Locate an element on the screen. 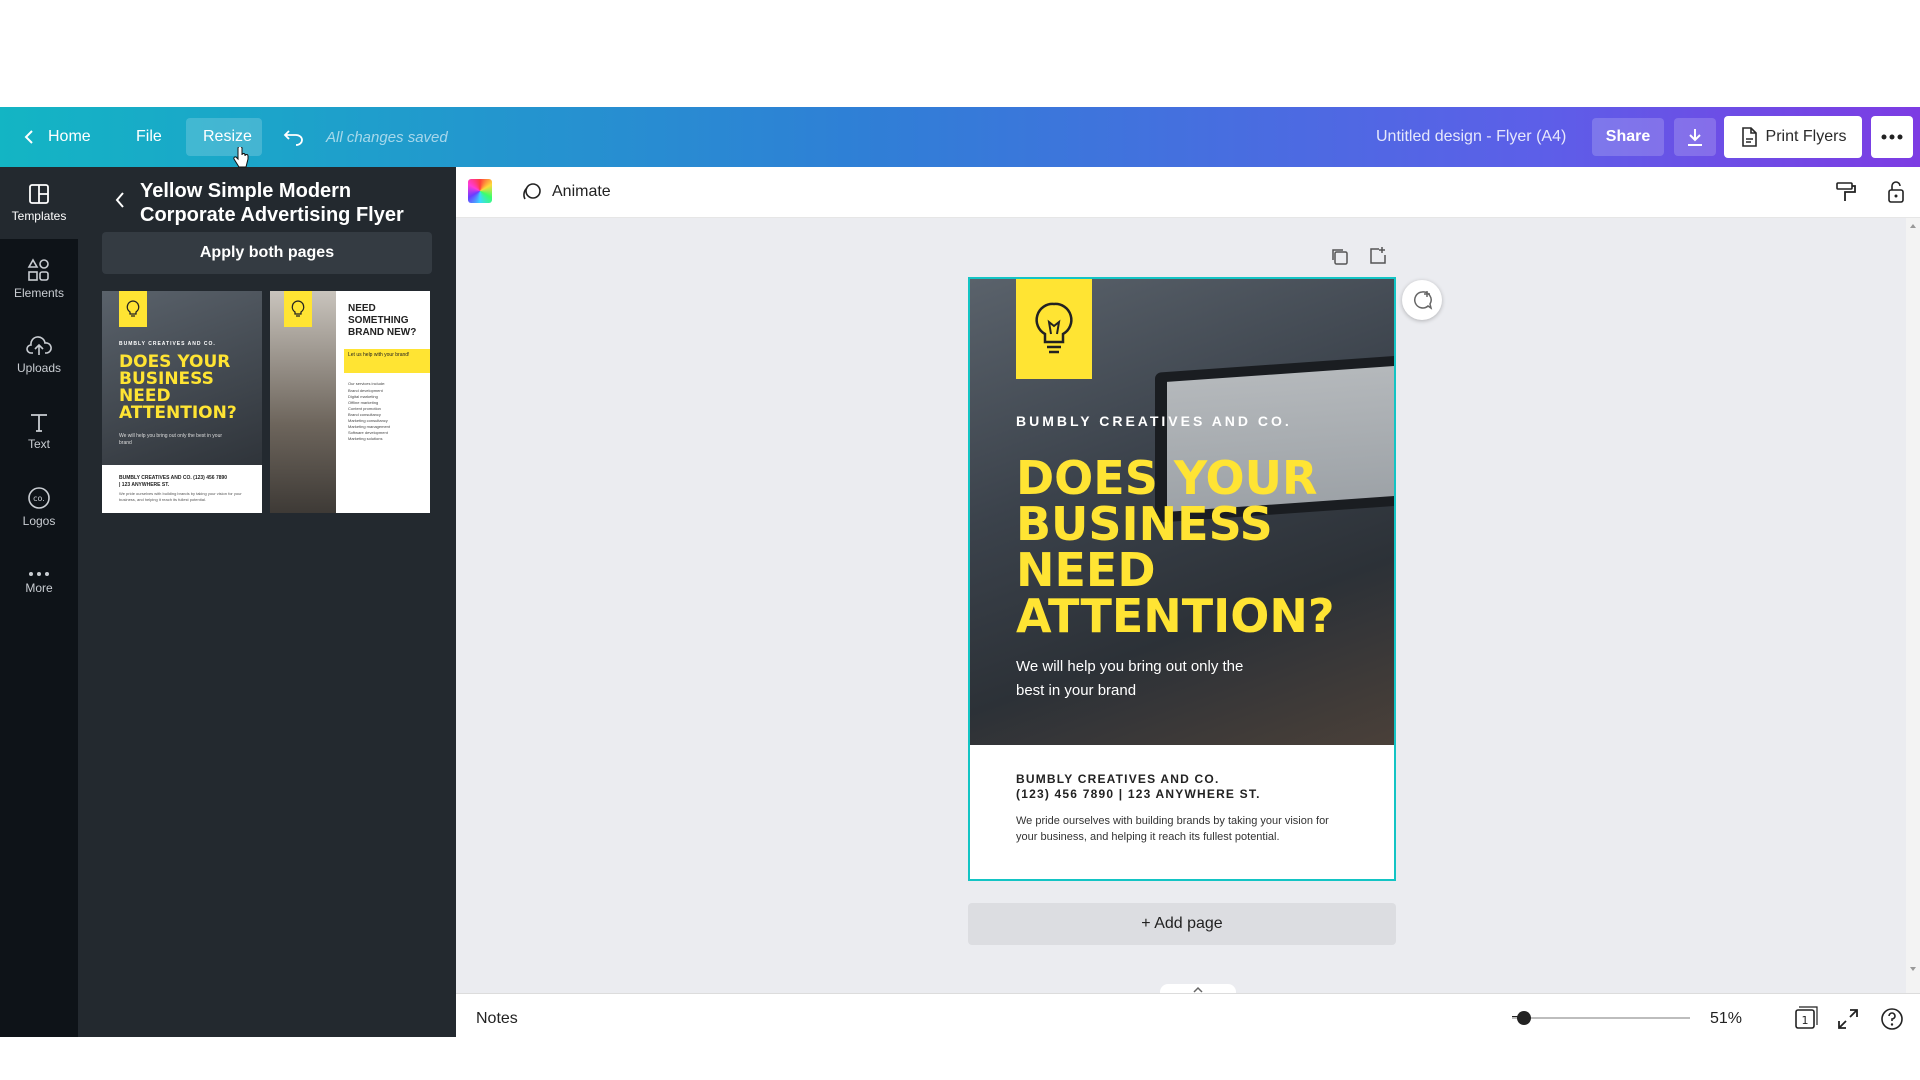 The width and height of the screenshot is (1920, 1080). print-document-icon is located at coordinates (1749, 137).